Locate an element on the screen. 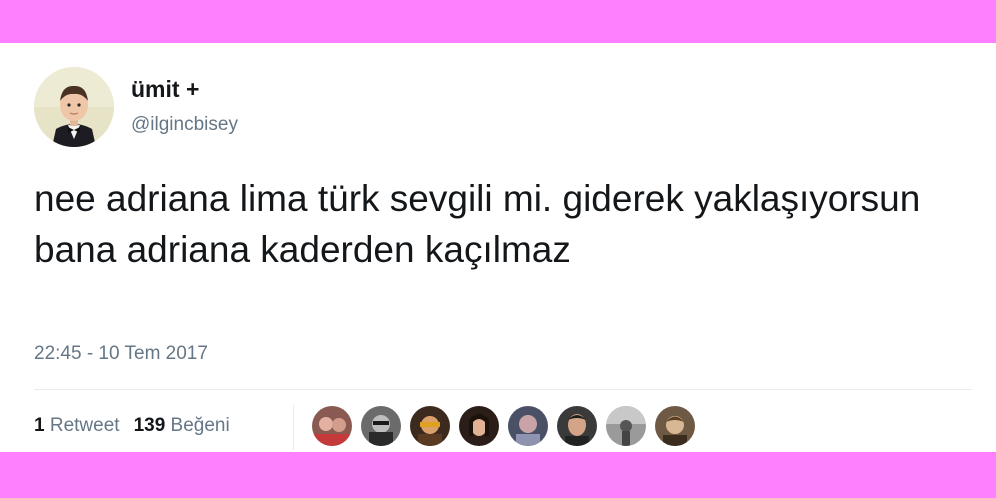 Image resolution: width=996 pixels, height=498 pixels. divider is located at coordinates (503, 389).